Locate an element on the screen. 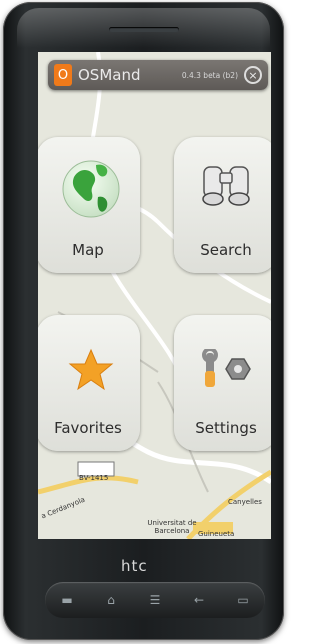 This screenshot has width=320, height=644. favorites-tile: Favorites is located at coordinates (89, 383).